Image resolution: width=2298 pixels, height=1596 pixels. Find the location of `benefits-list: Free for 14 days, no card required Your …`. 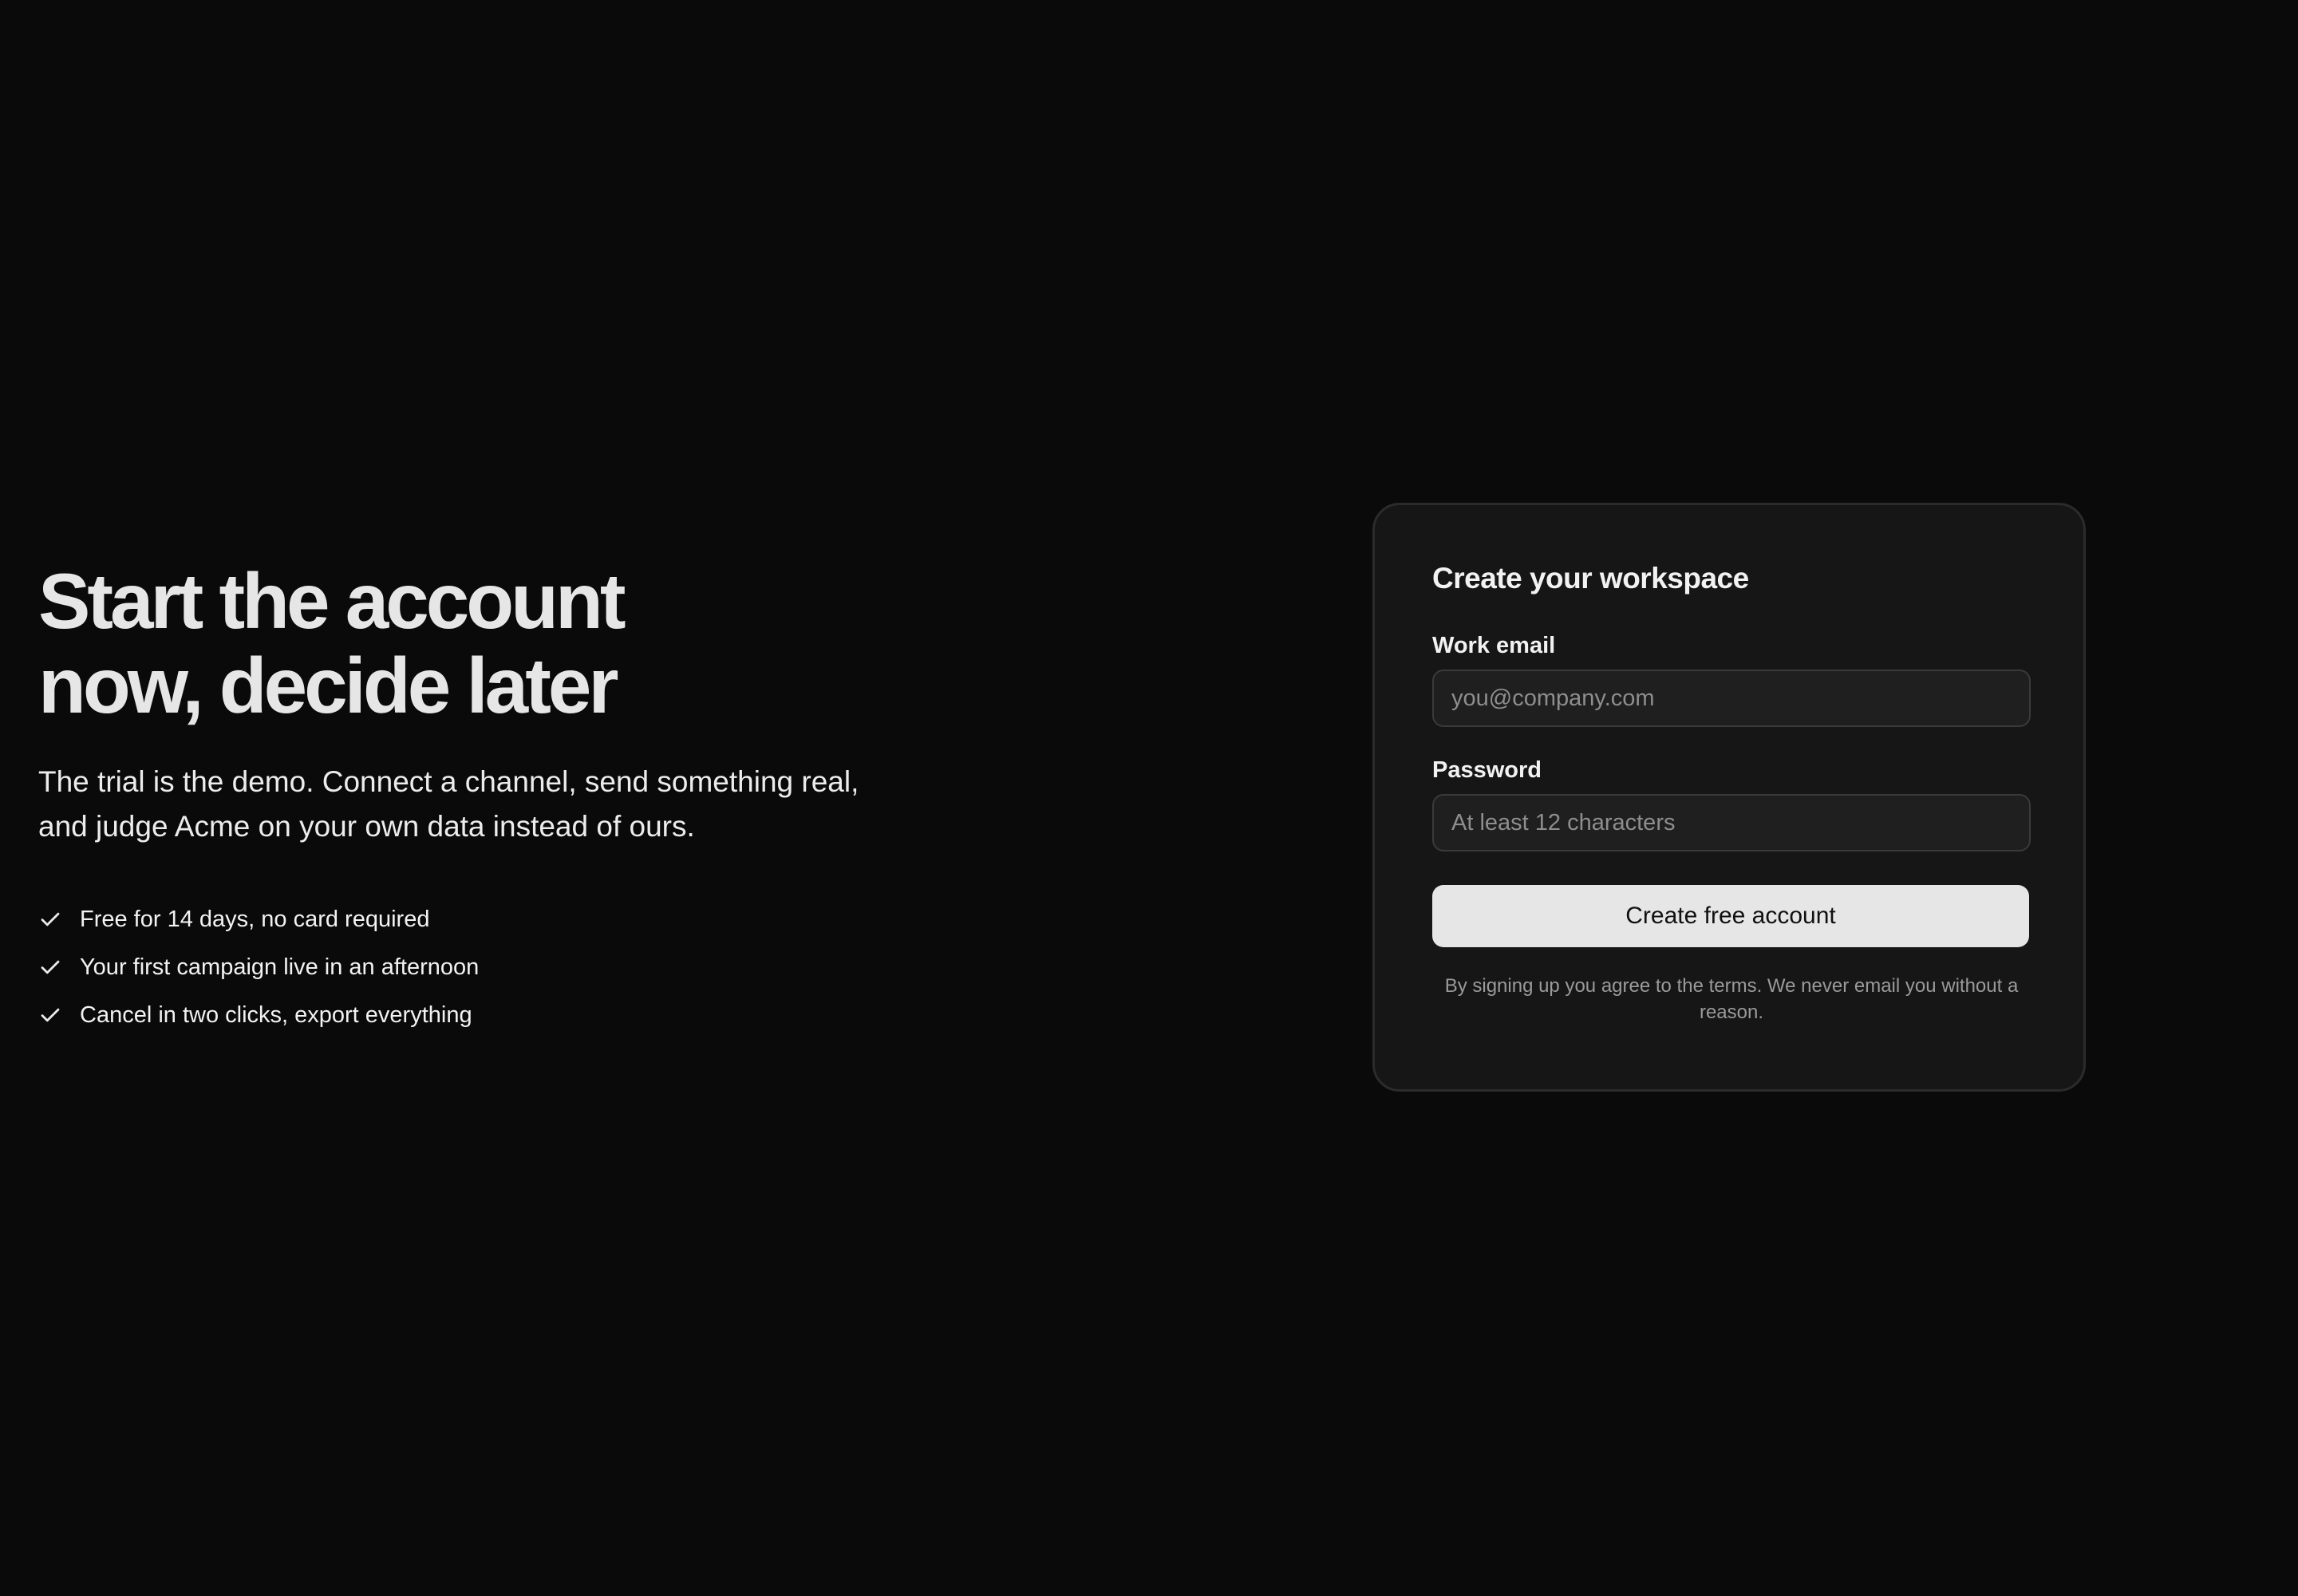

benefits-list: Free for 14 days, no card required Your … is located at coordinates (477, 967).